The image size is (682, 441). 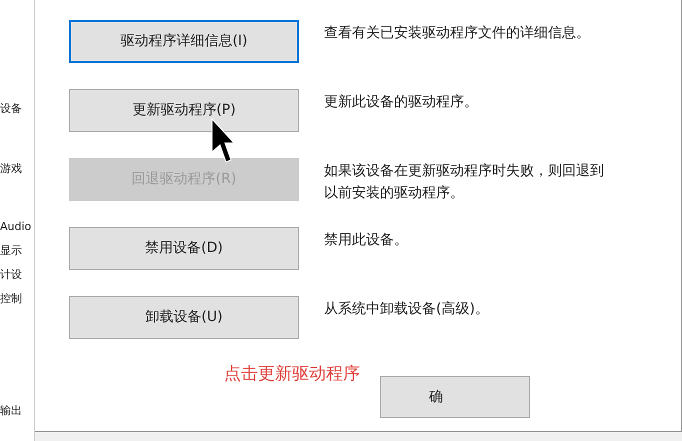 I want to click on action-description: 禁用此设备。, so click(x=366, y=240).